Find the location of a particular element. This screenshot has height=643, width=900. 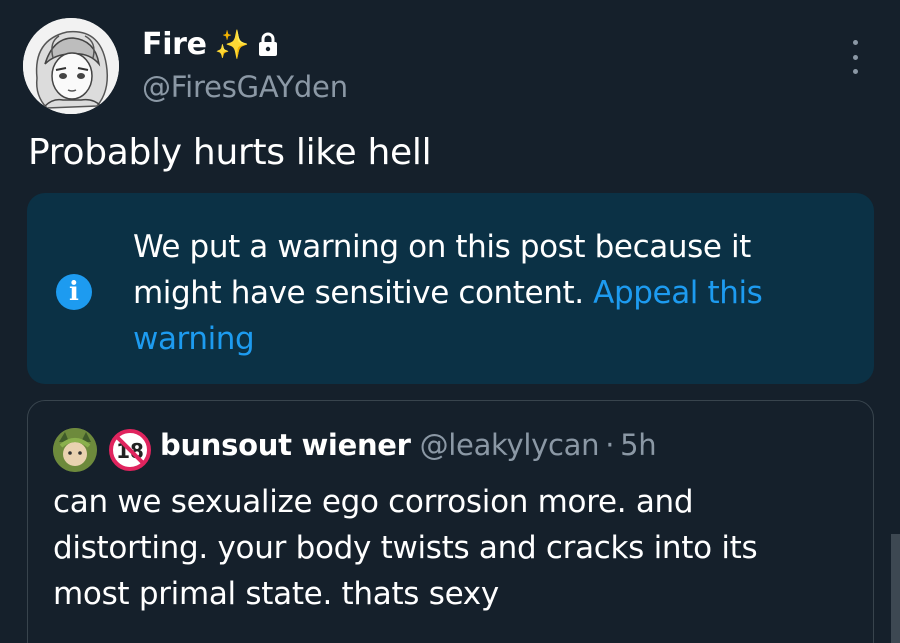

quoted-author-line: bunsout wiener @leakylycan · 5h is located at coordinates (408, 445).